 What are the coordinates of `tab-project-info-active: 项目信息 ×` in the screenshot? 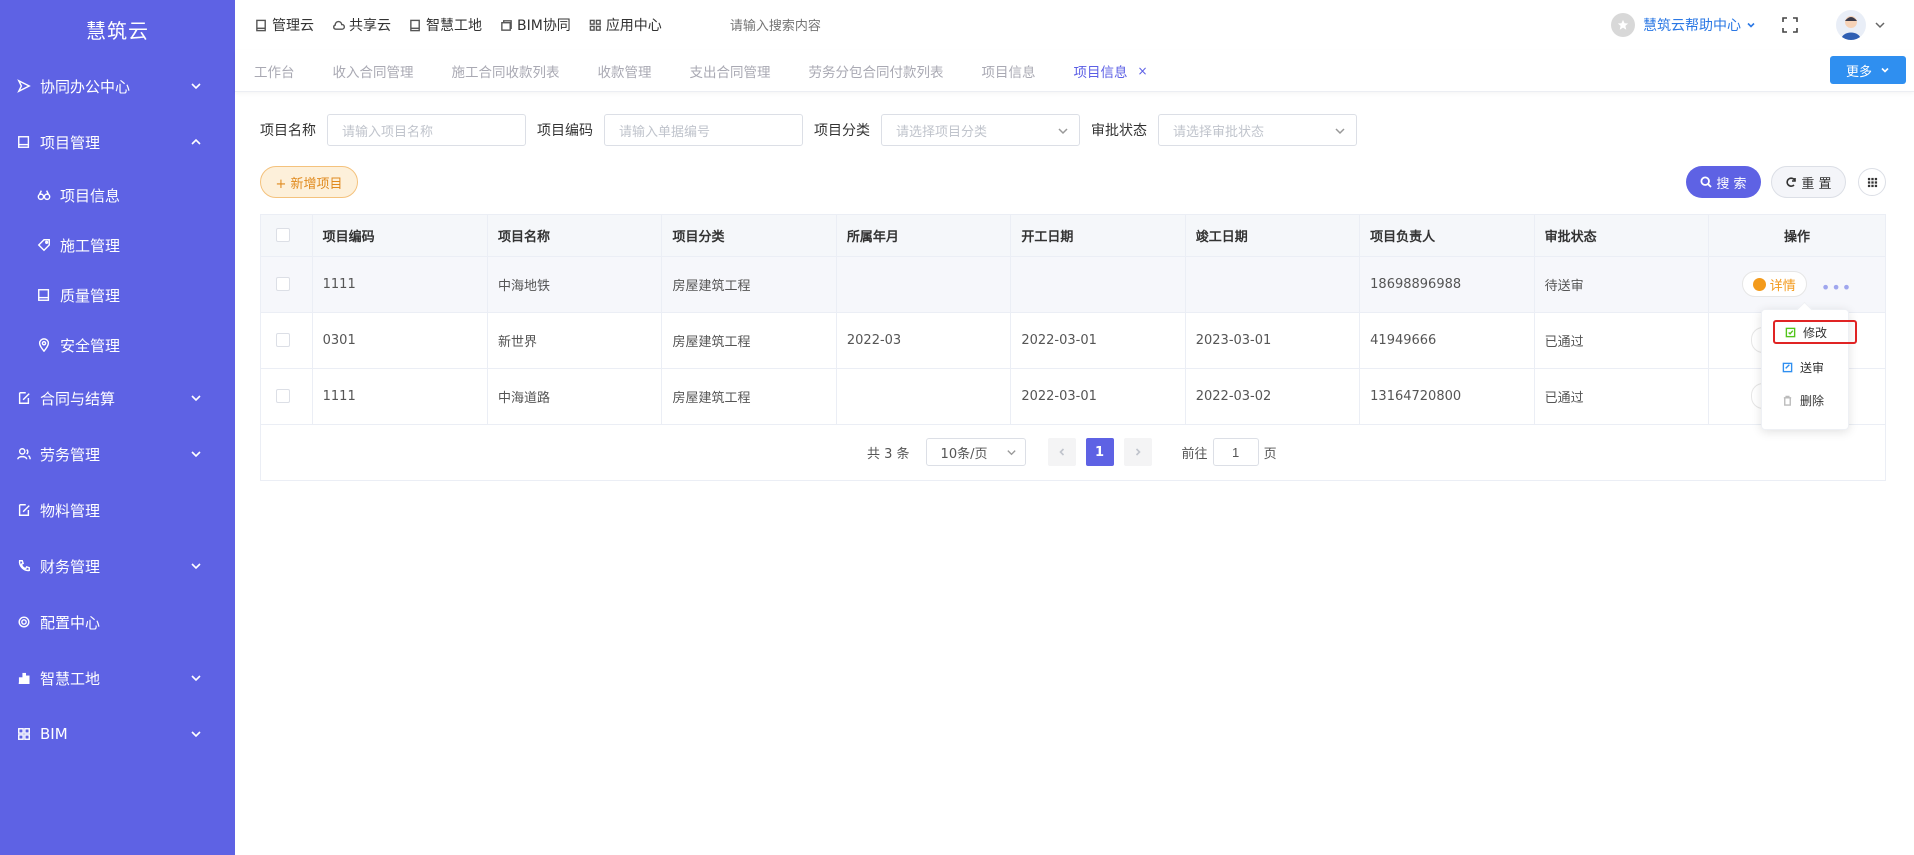 It's located at (1111, 71).